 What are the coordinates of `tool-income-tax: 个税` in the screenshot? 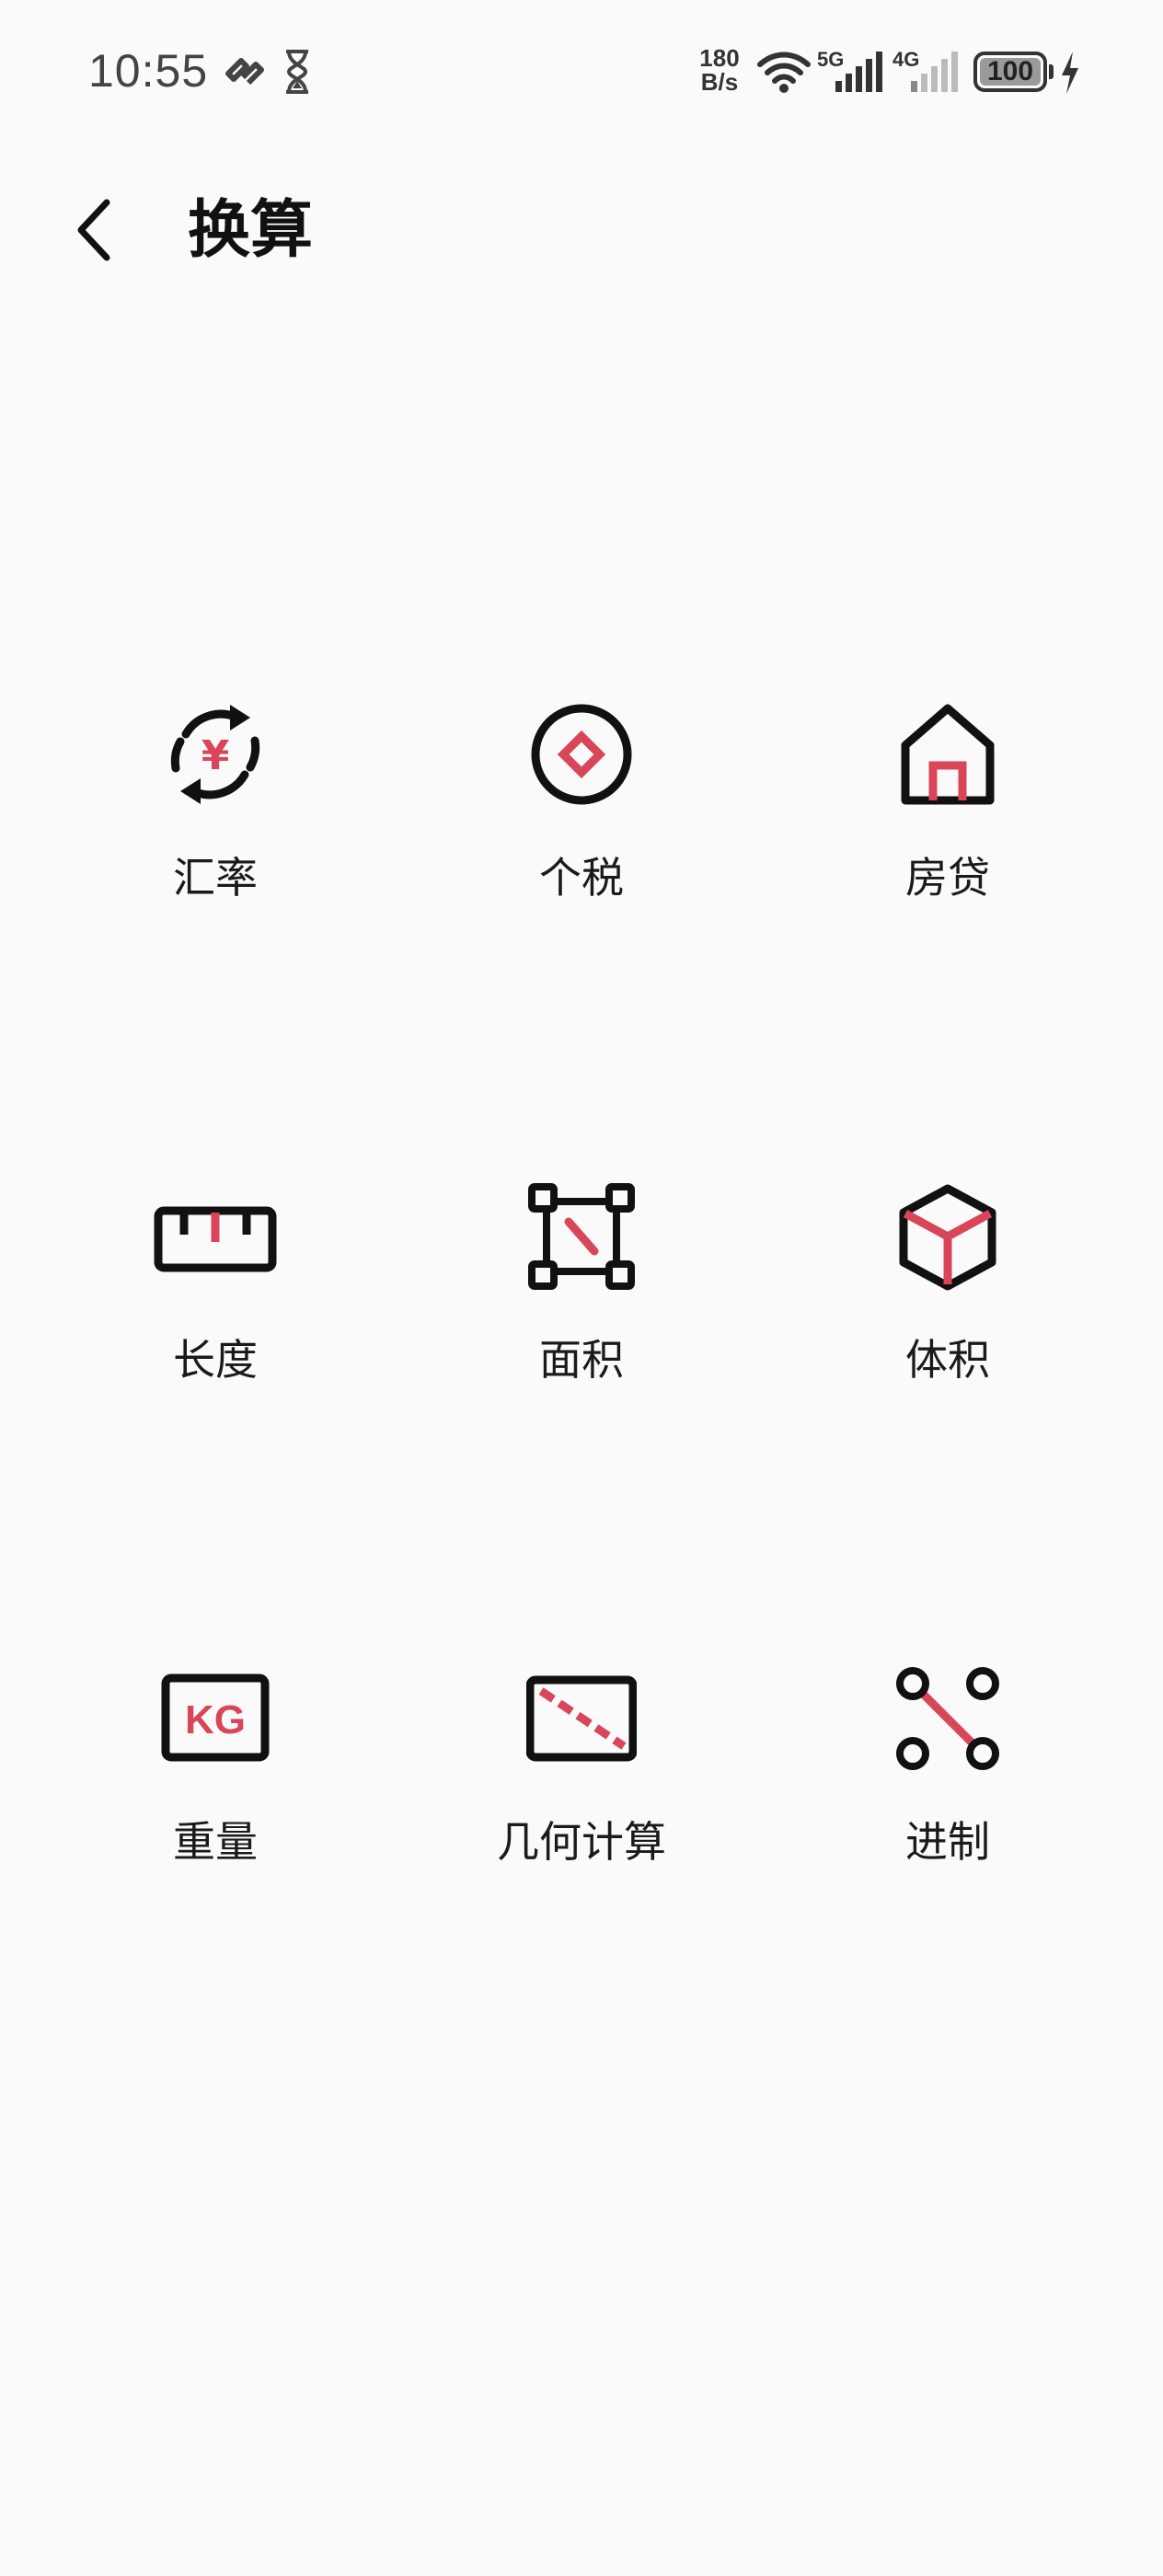 It's located at (581, 800).